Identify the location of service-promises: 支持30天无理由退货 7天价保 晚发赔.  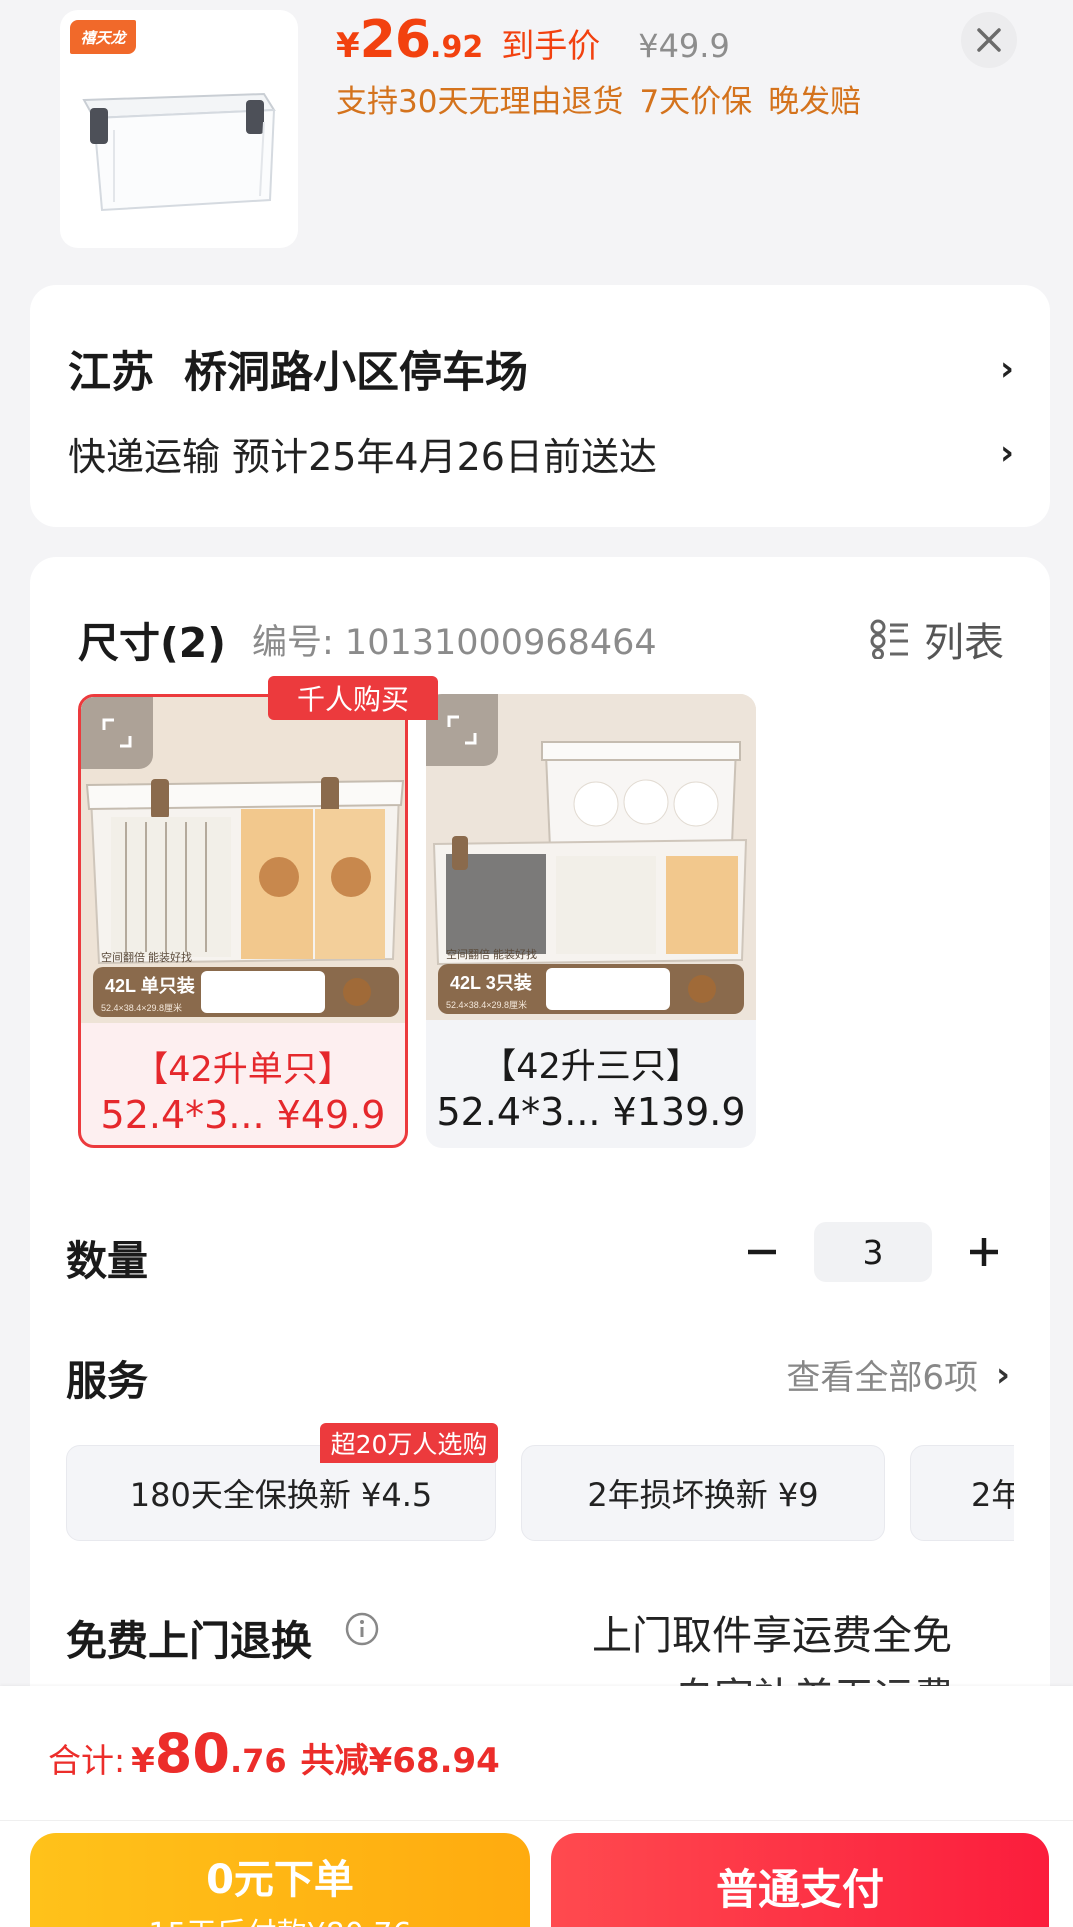
(598, 98).